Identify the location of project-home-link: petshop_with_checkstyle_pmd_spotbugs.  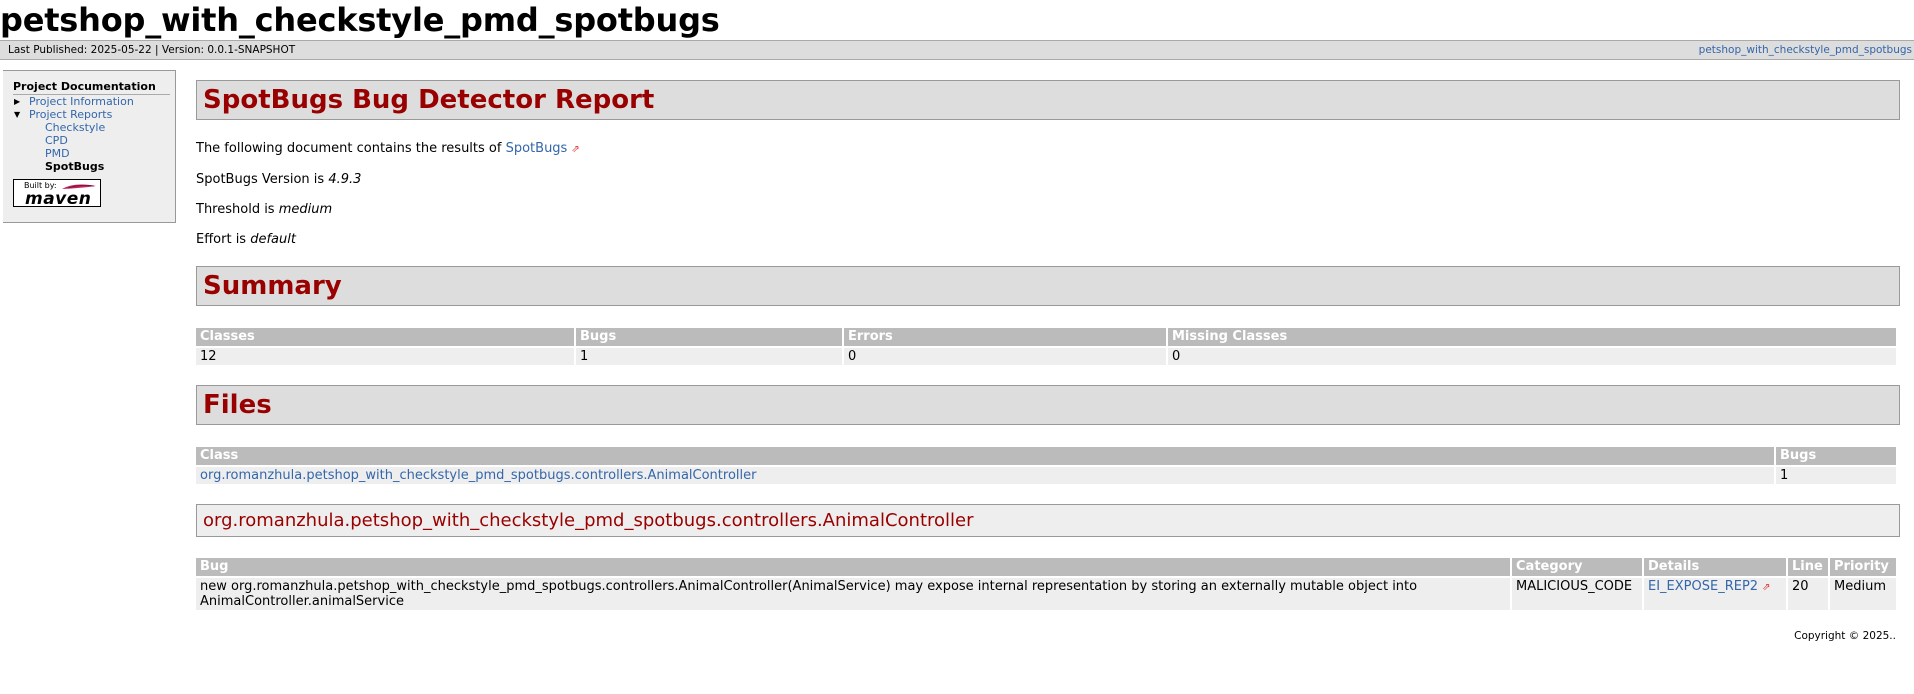
(1805, 50).